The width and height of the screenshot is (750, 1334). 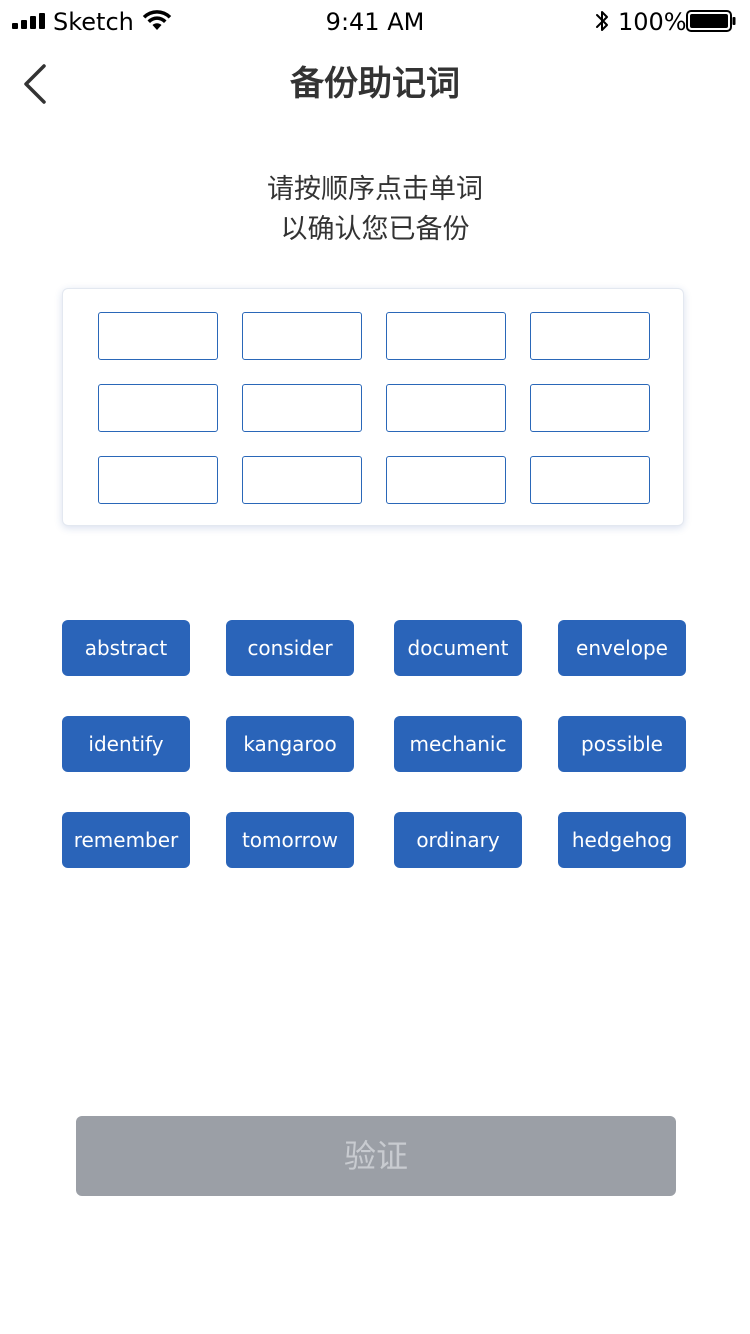 I want to click on instruction-line-2: 以确认您已备份, so click(x=375, y=229).